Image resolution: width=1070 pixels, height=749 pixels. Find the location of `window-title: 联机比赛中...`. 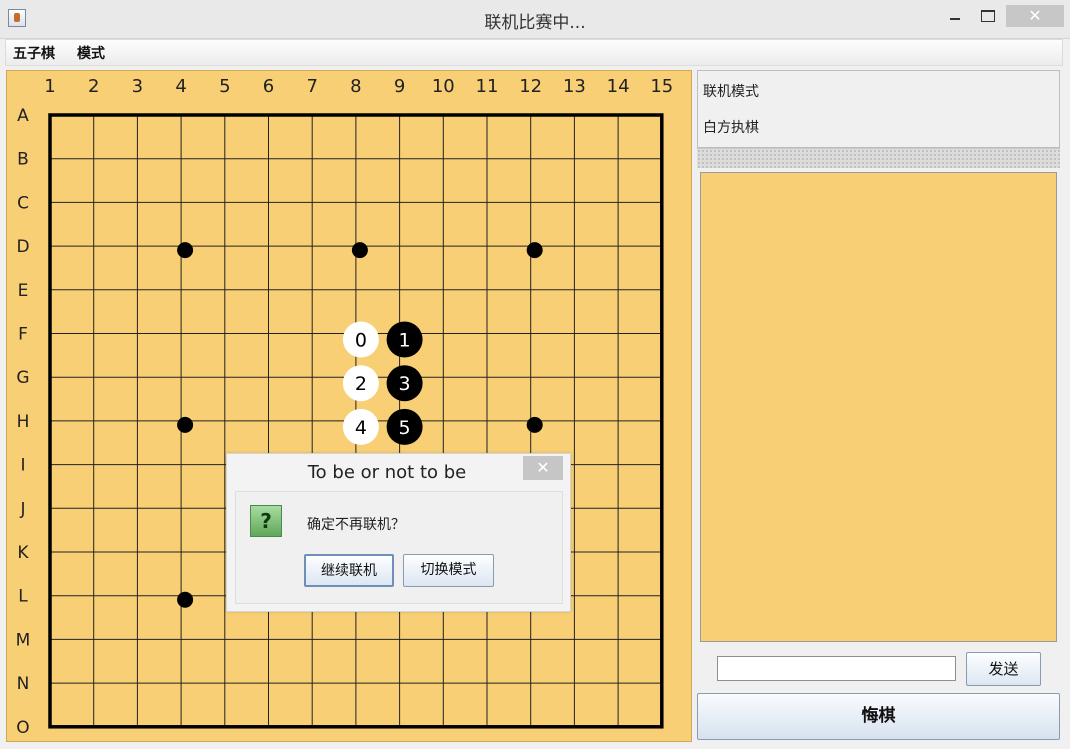

window-title: 联机比赛中... is located at coordinates (535, 23).